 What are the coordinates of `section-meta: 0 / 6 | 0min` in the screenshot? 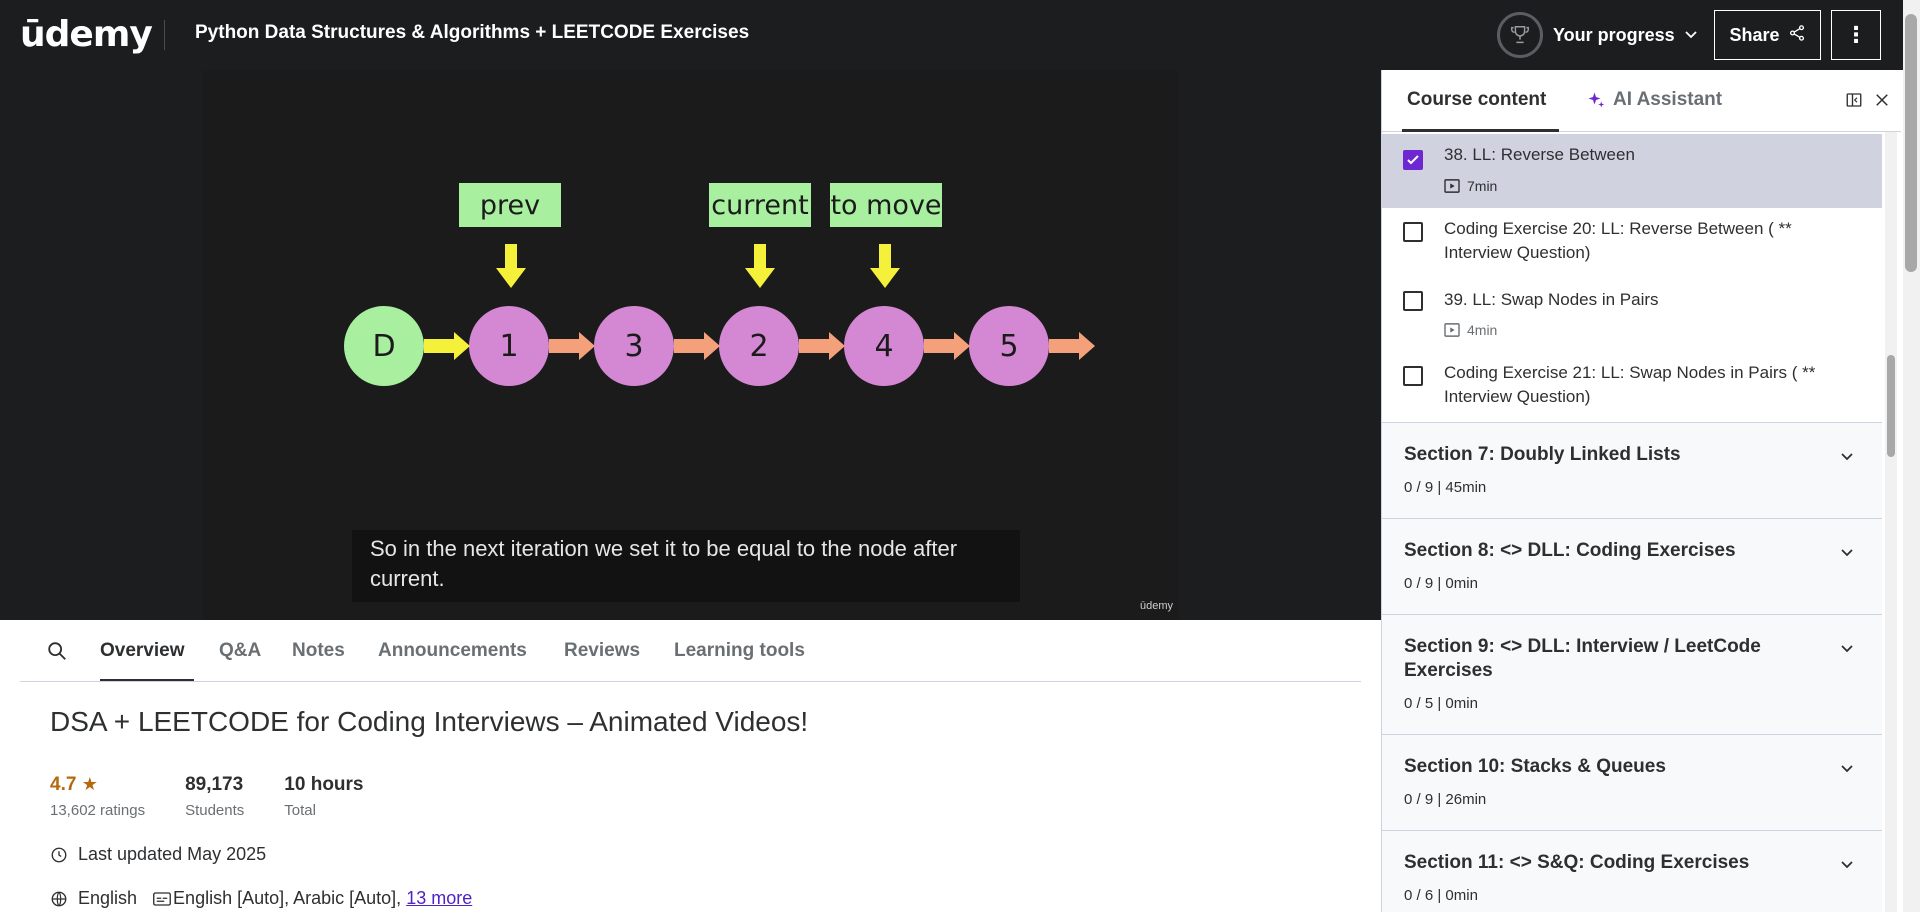 It's located at (1441, 895).